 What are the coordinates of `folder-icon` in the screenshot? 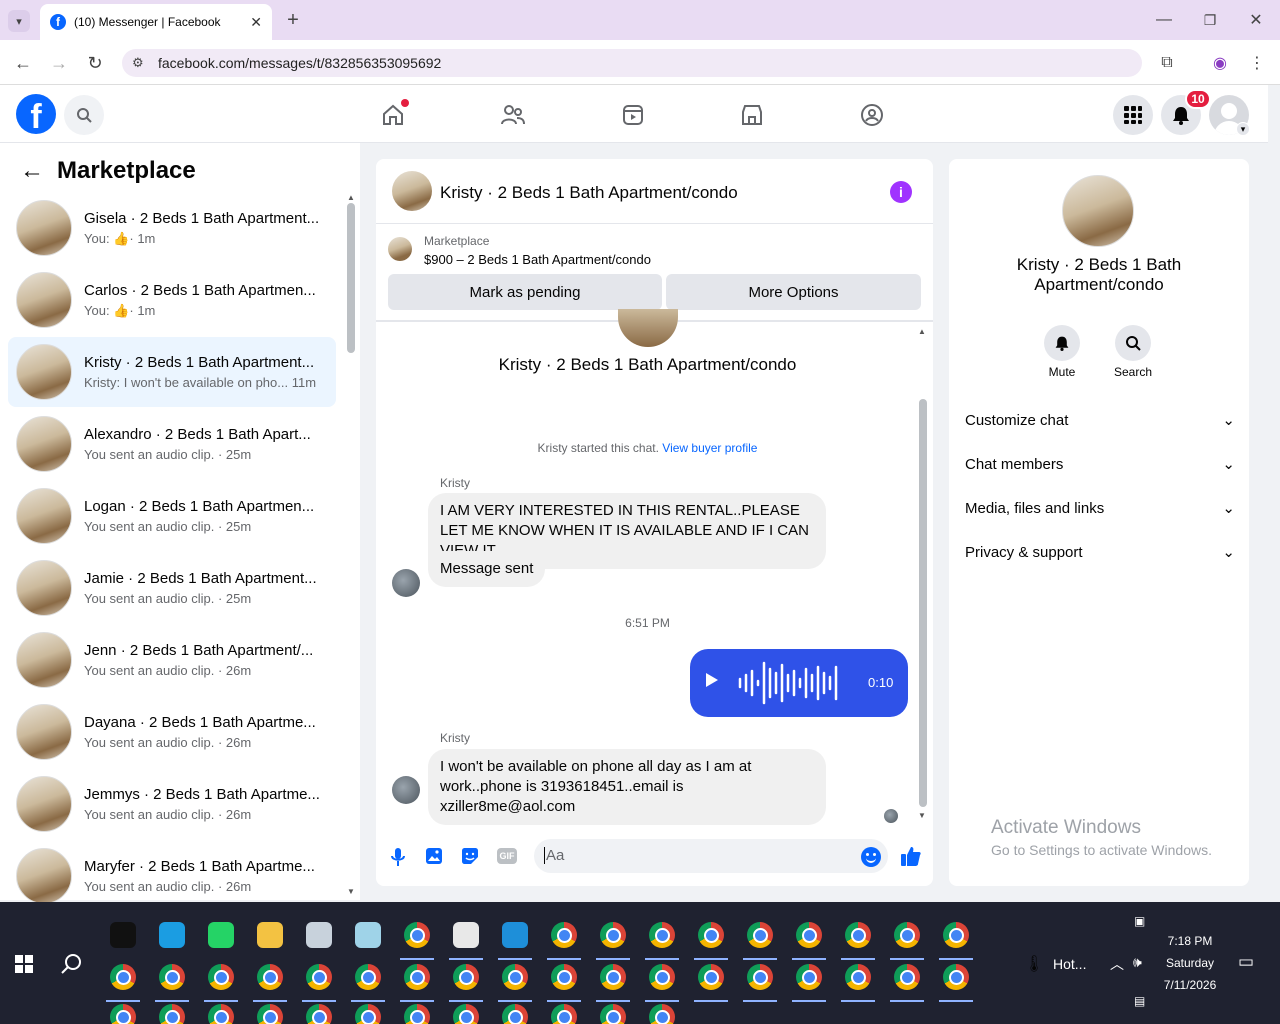 It's located at (270, 935).